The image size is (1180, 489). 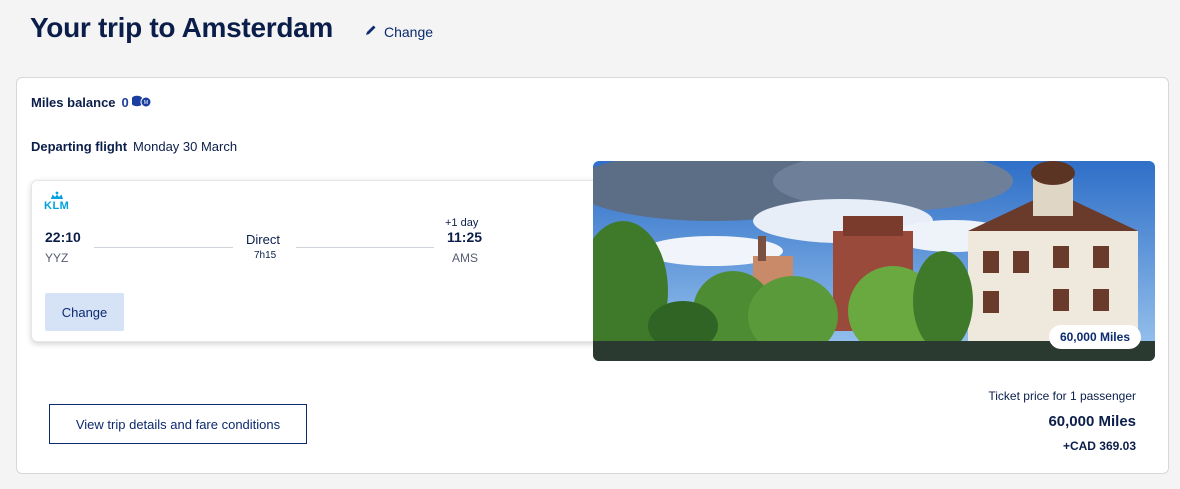 I want to click on departing-flight-date: Monday 30 March, so click(x=185, y=146).